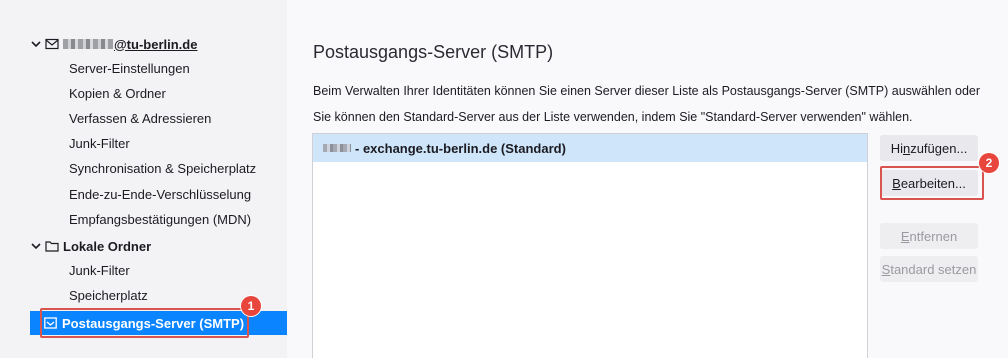  I want to click on set-default-button-label-post: tandard setzen, so click(933, 269).